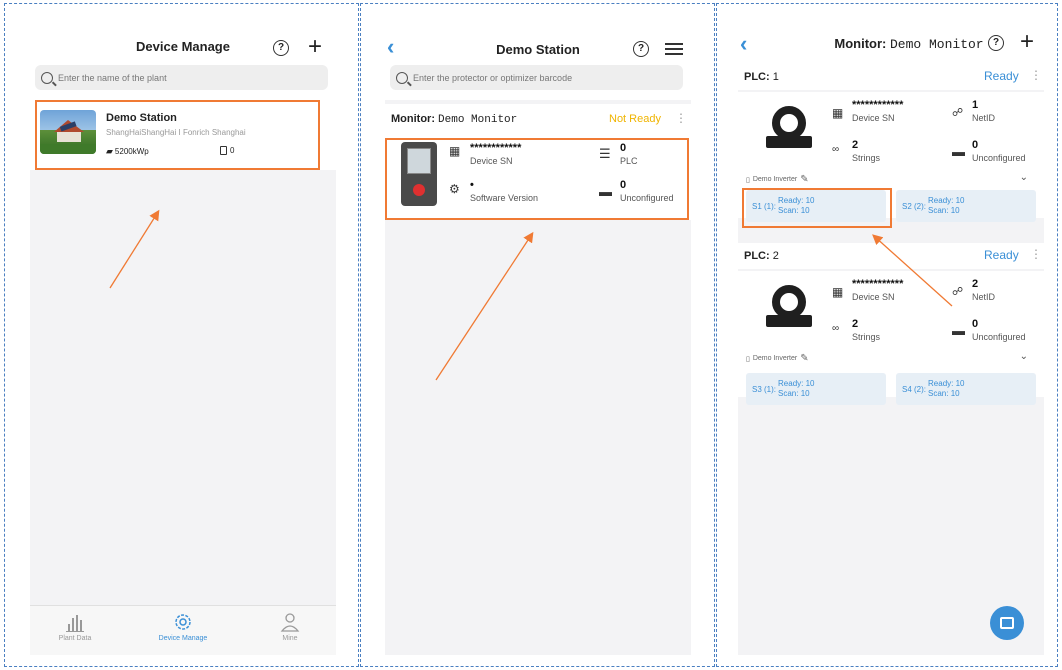 The width and height of the screenshot is (1062, 670). I want to click on arrow-to-string-s1, so click(912, 270).